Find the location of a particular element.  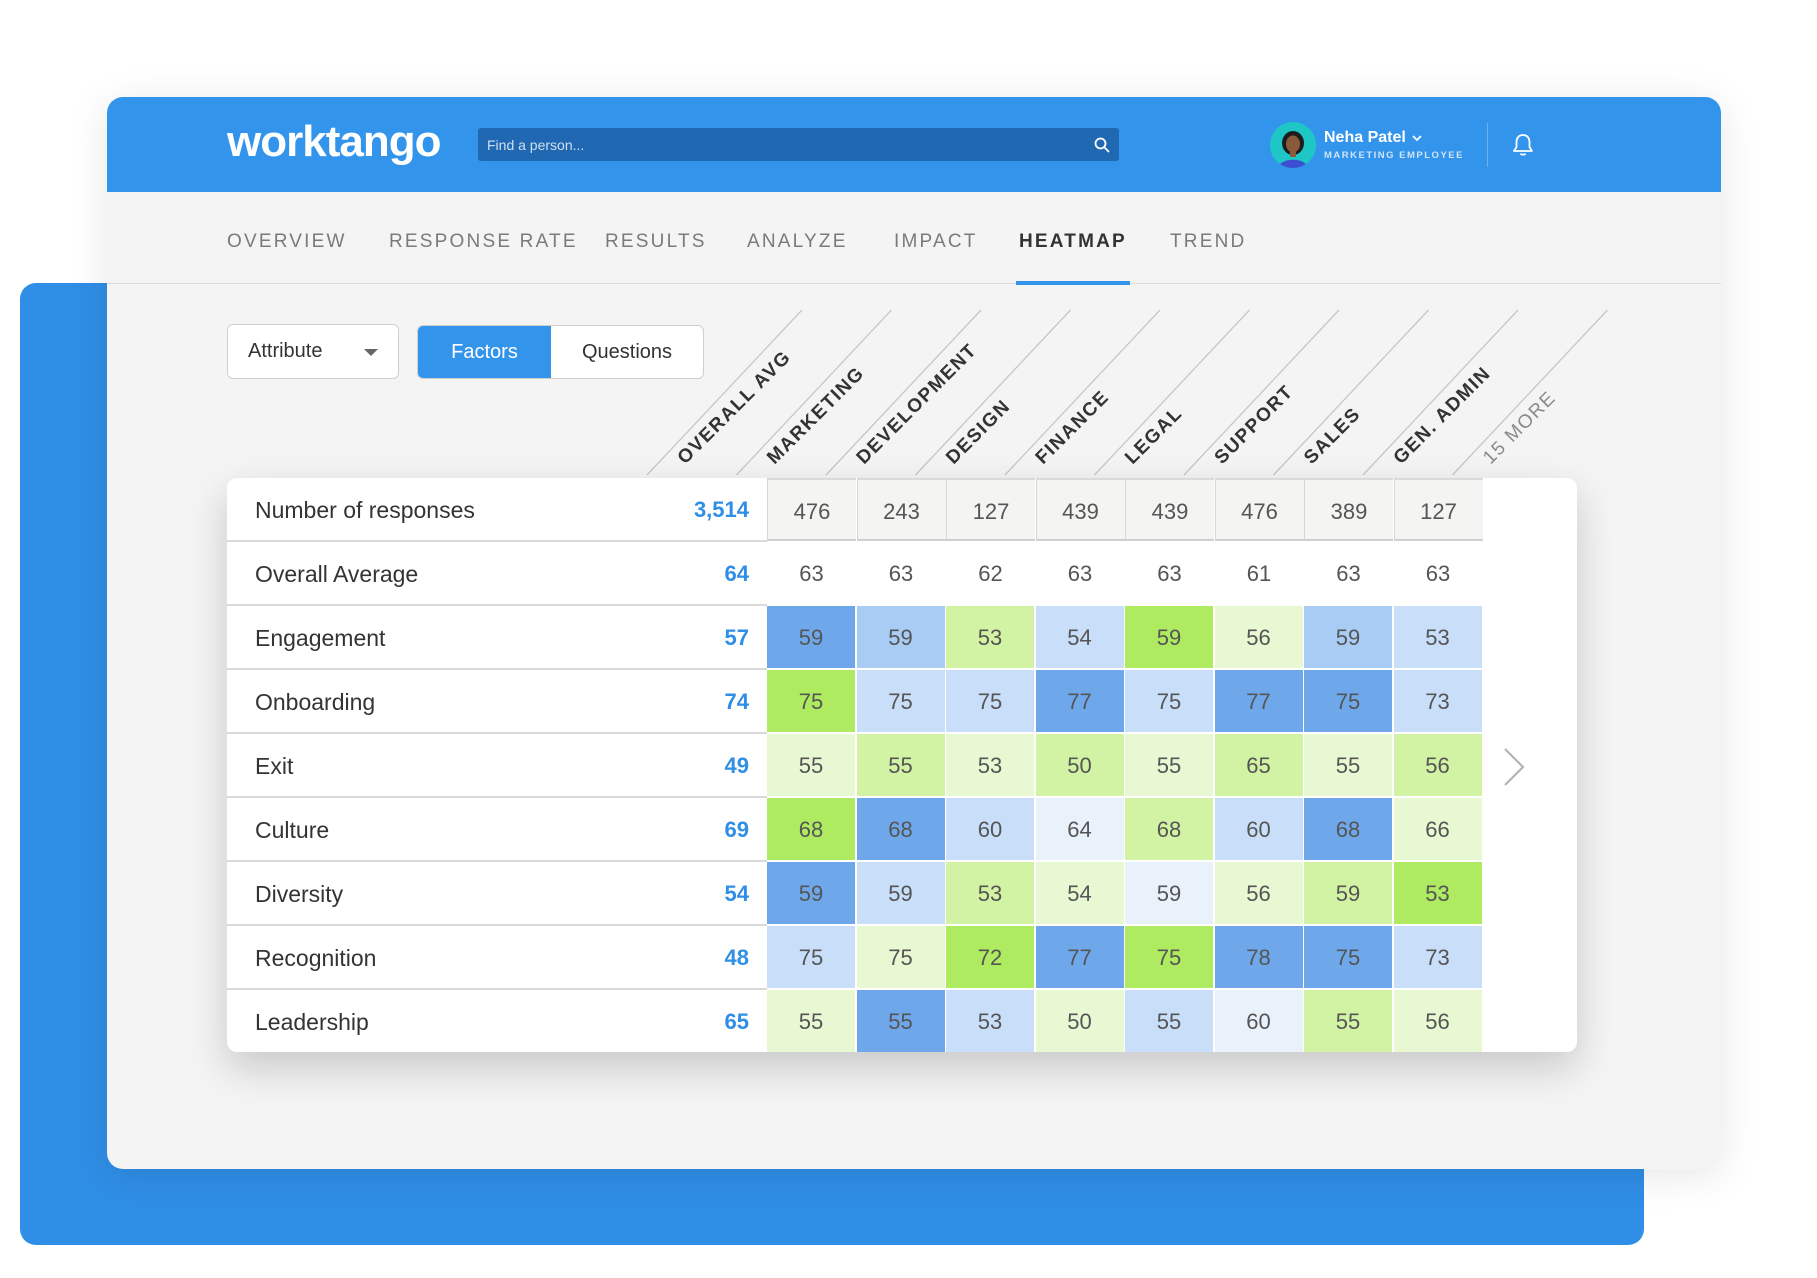

column-header-15-more: 15 MORE is located at coordinates (1519, 427).